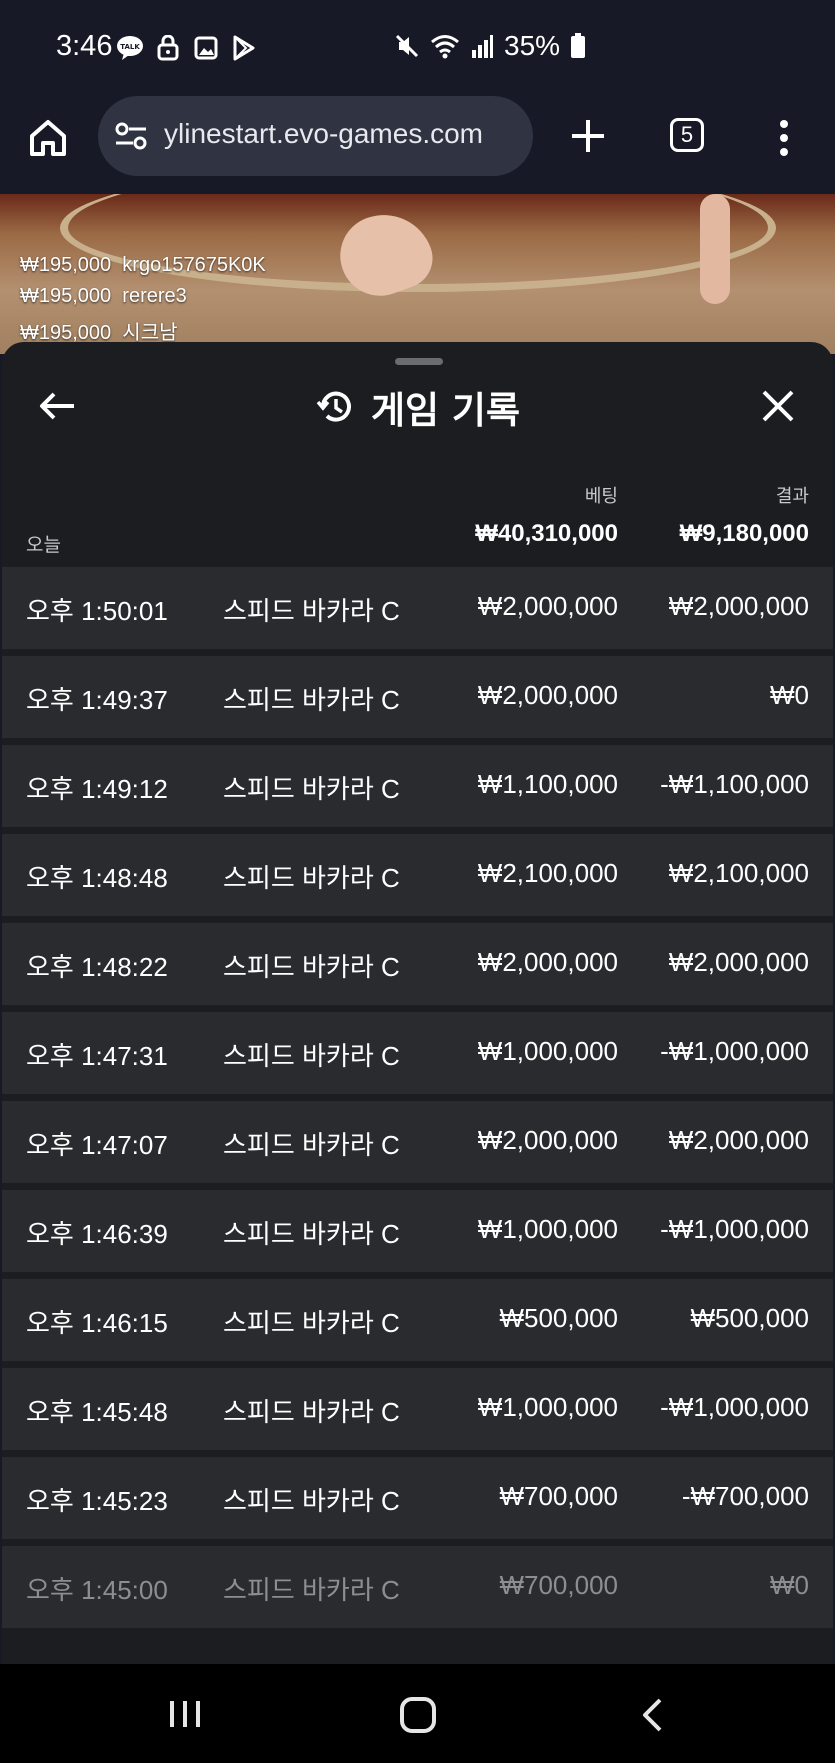  Describe the element at coordinates (407, 46) in the screenshot. I see `mute-icon` at that location.